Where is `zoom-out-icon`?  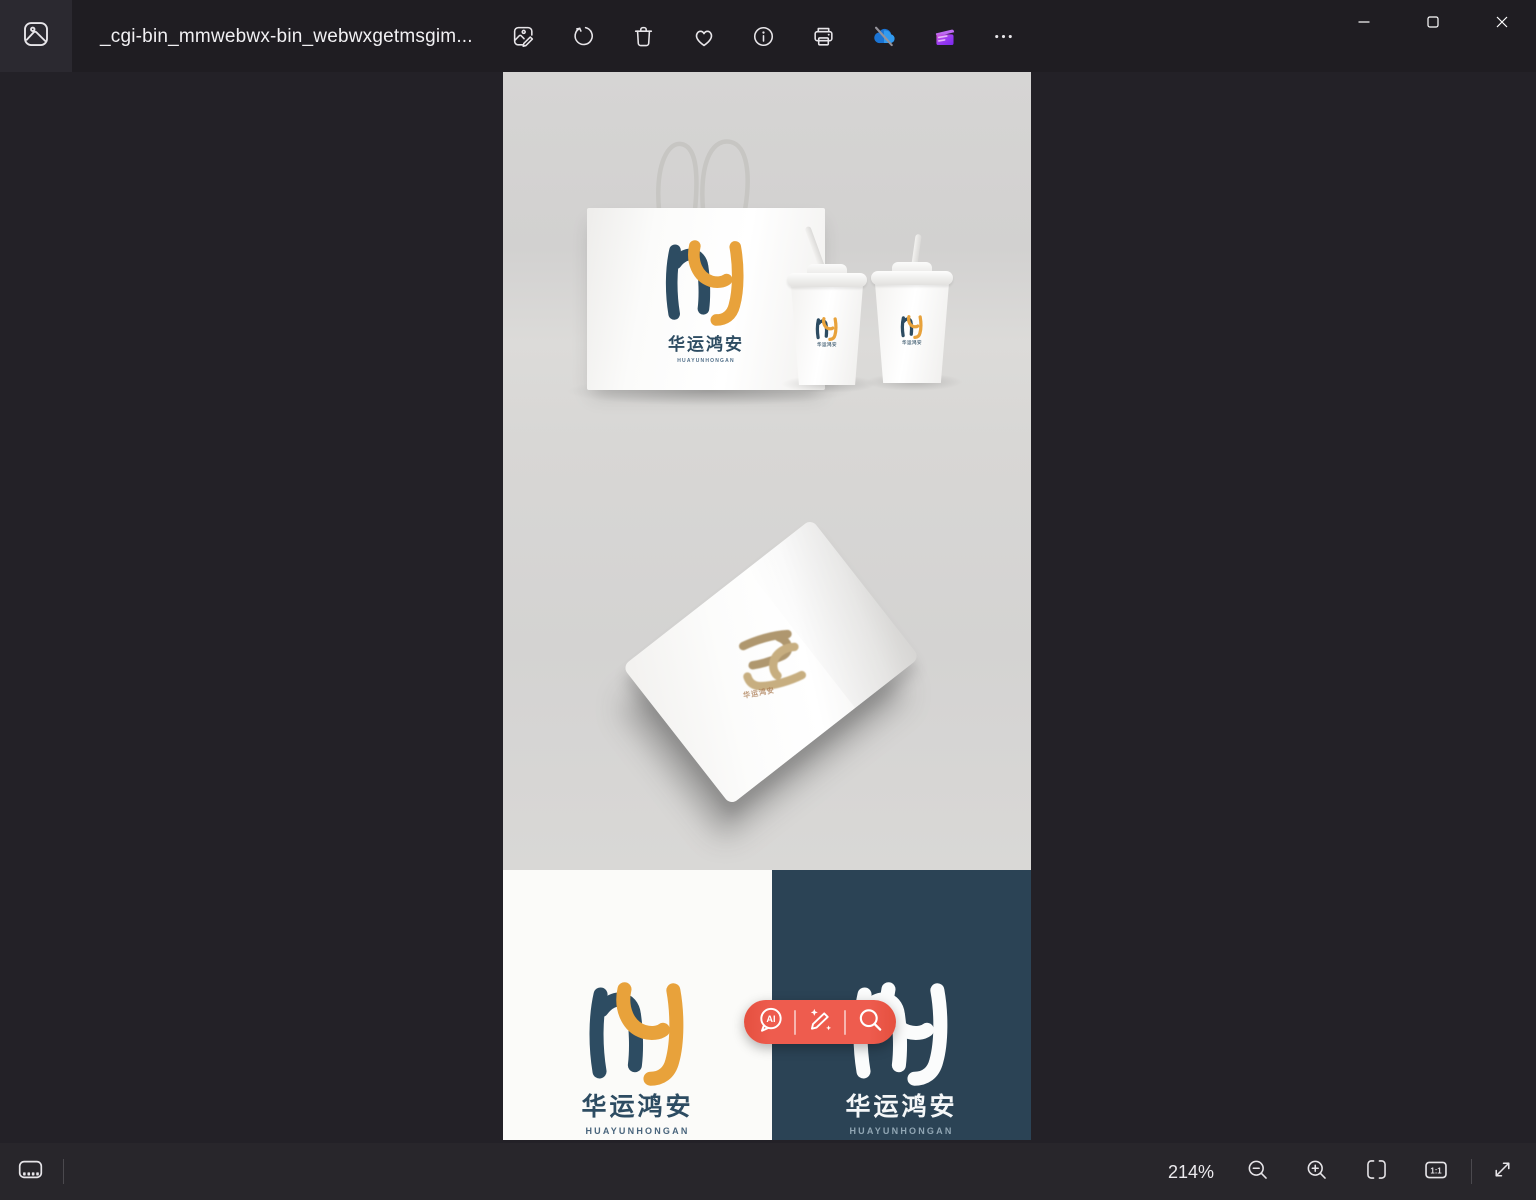 zoom-out-icon is located at coordinates (1257, 1171).